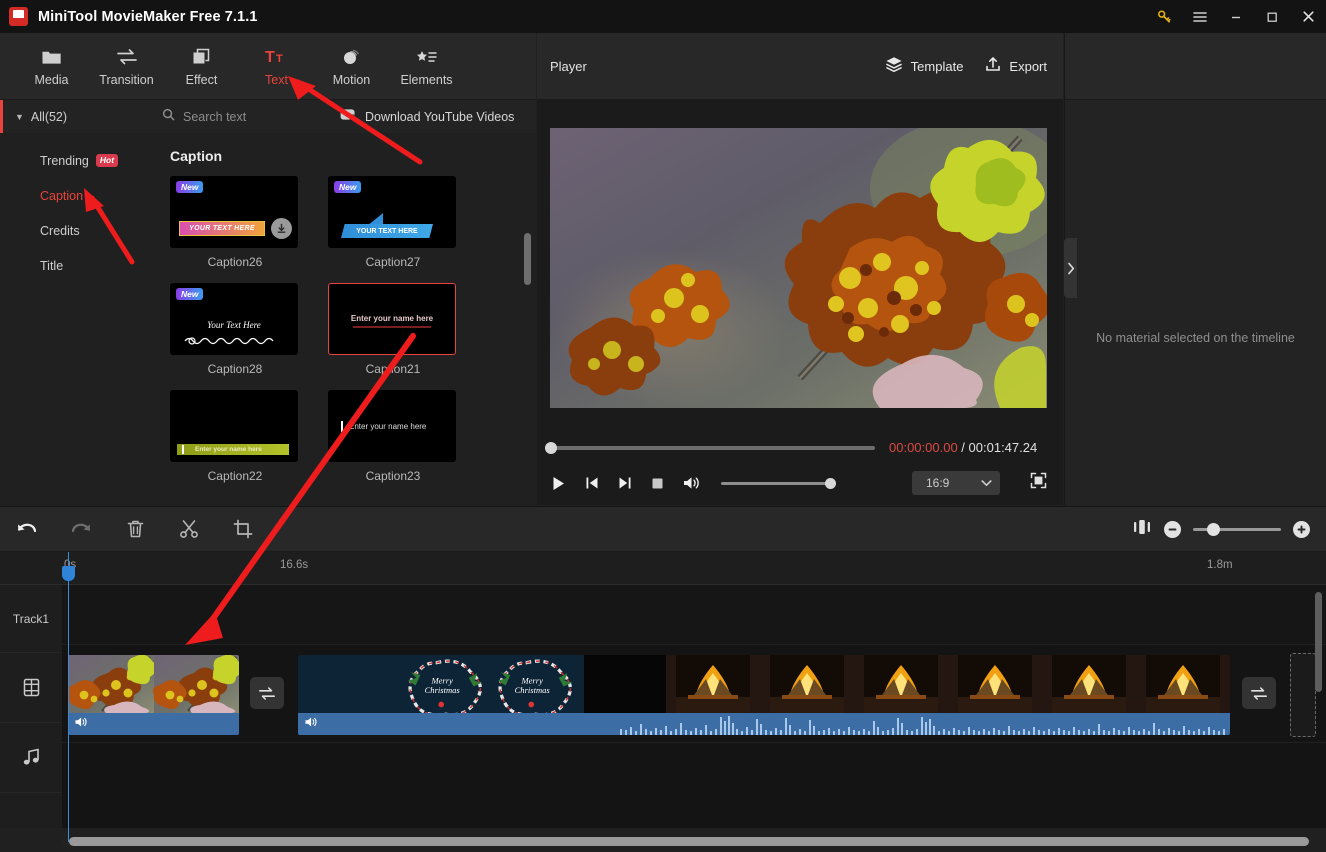 The height and width of the screenshot is (852, 1326). What do you see at coordinates (830, 483) in the screenshot?
I see `volume-knob` at bounding box center [830, 483].